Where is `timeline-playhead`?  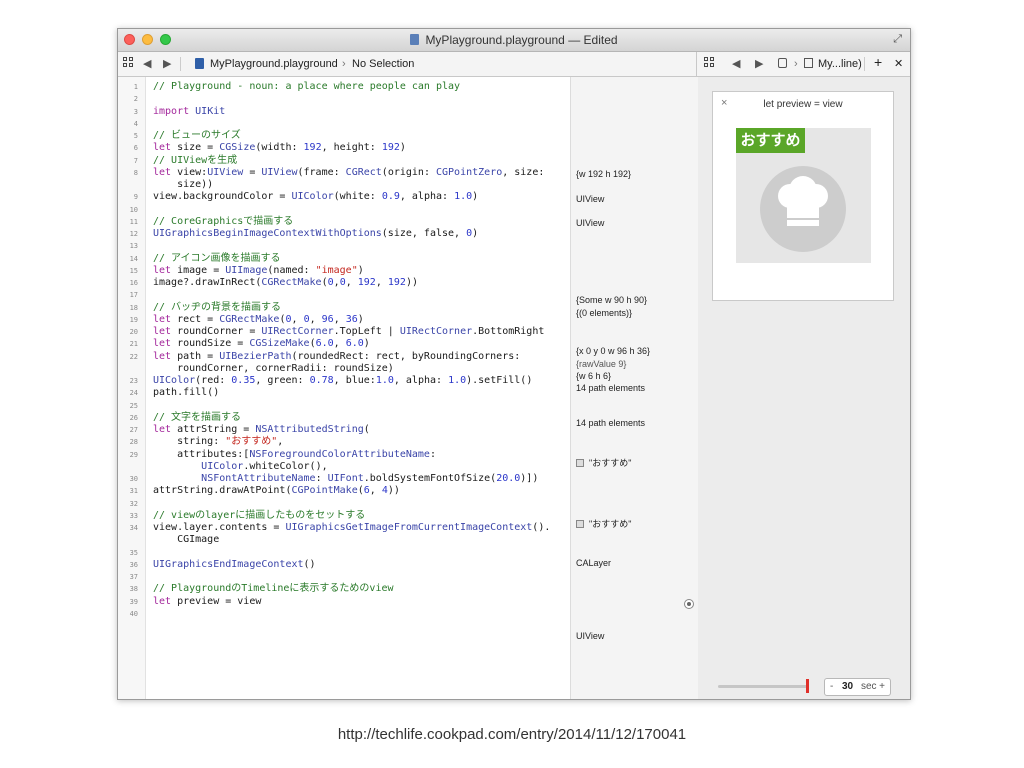
timeline-playhead is located at coordinates (807, 686).